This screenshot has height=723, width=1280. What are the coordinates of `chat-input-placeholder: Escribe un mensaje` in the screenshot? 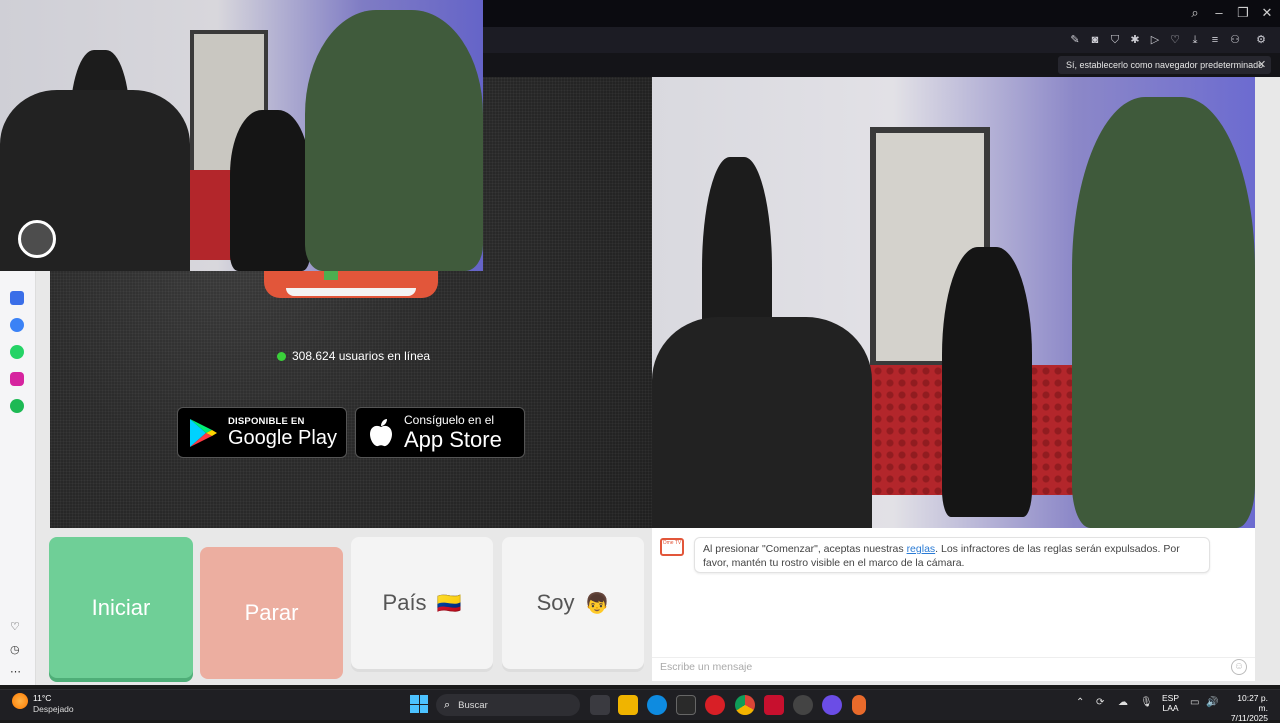 It's located at (706, 667).